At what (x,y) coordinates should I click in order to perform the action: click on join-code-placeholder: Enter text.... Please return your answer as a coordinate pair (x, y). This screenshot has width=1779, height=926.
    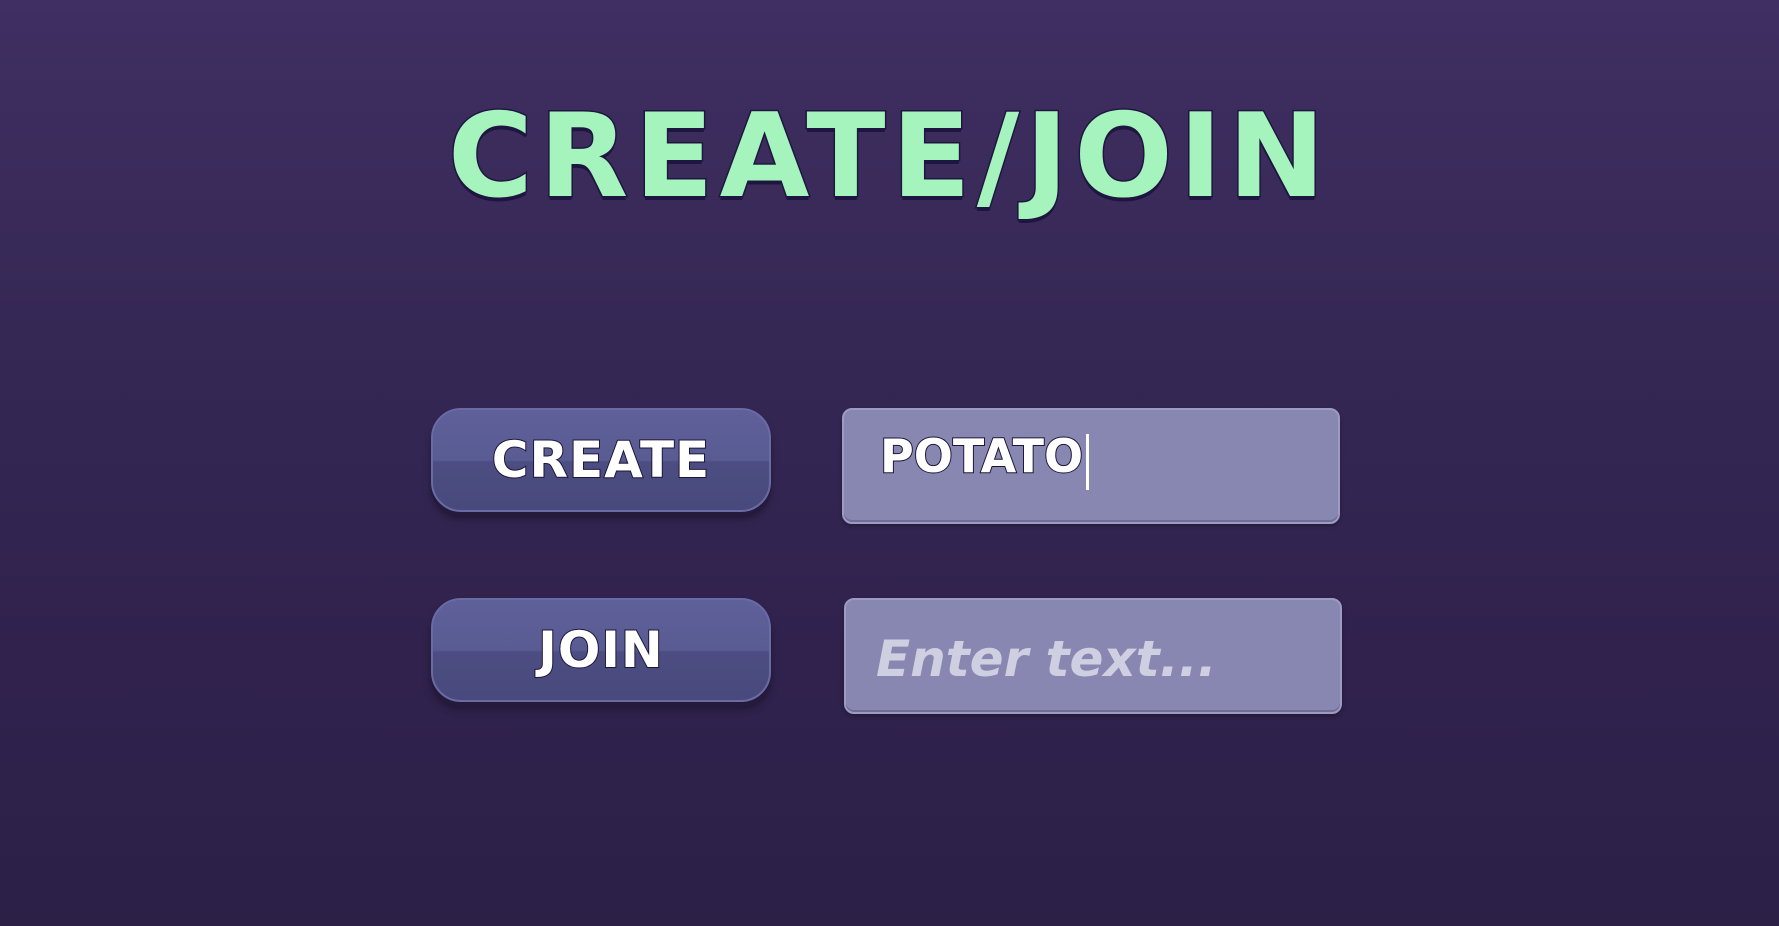
    Looking at the image, I should click on (1046, 659).